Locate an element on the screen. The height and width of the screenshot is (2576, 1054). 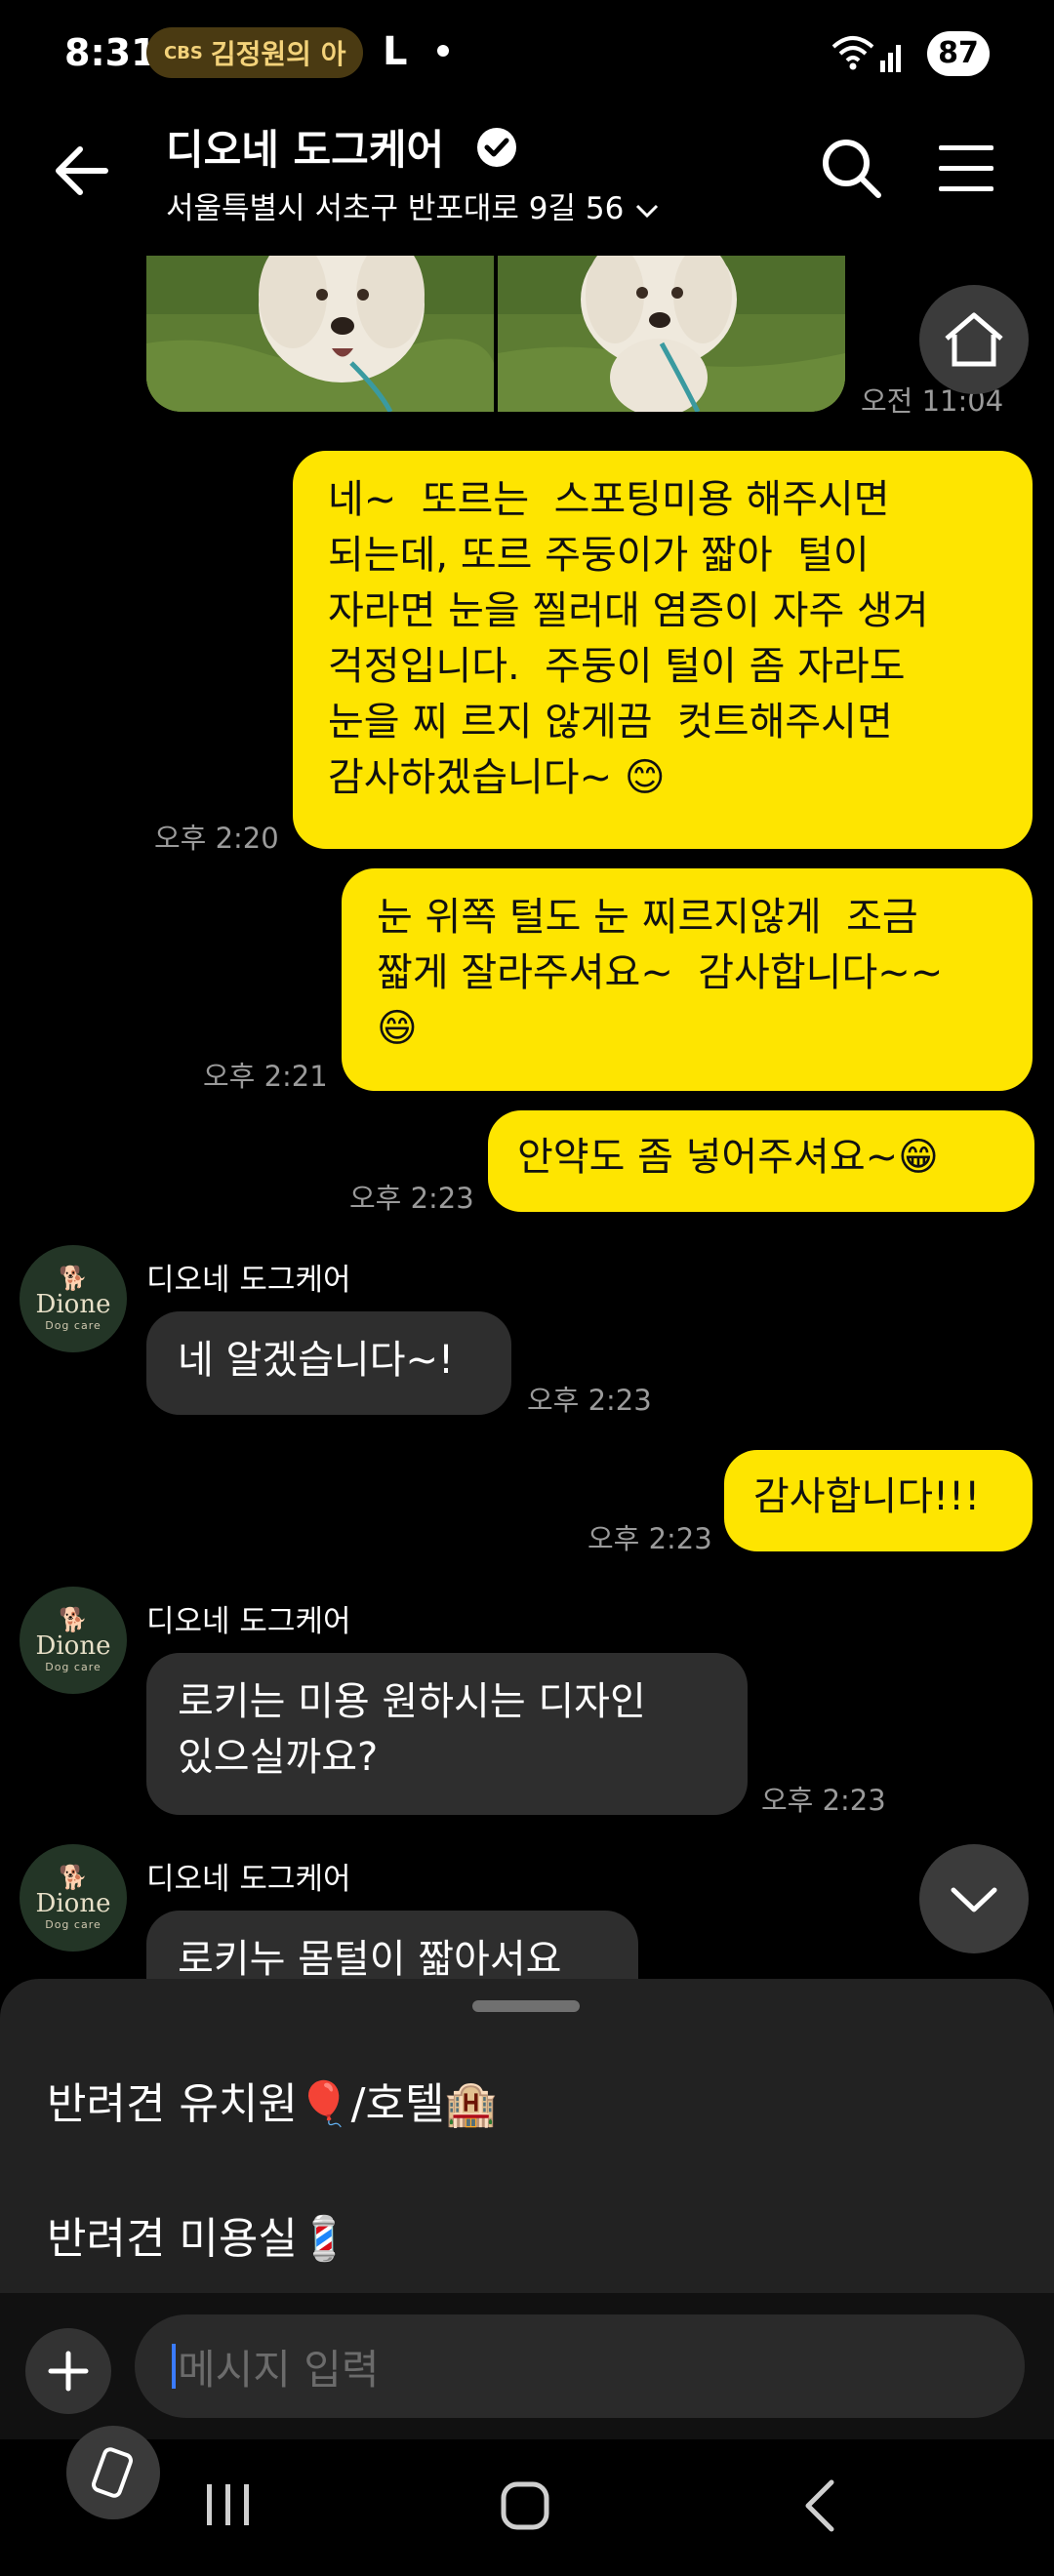
cbs-badge: CBS is located at coordinates (183, 52).